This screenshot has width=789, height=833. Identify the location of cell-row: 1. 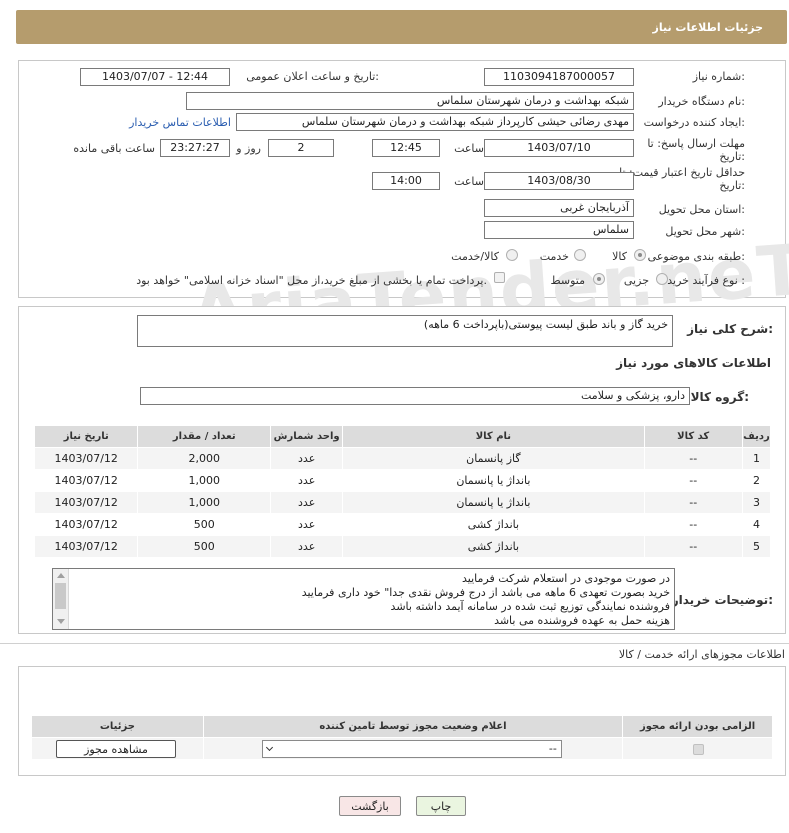
(756, 458).